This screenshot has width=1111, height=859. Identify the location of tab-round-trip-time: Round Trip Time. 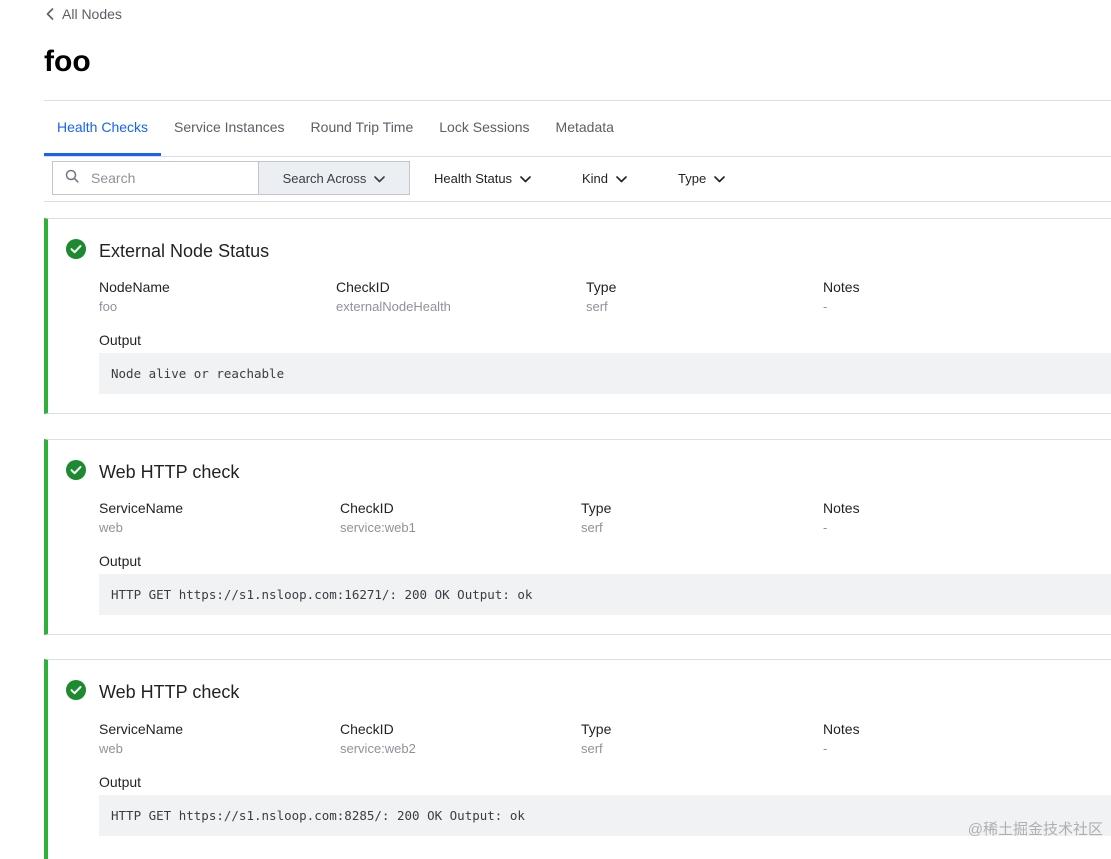
(362, 128).